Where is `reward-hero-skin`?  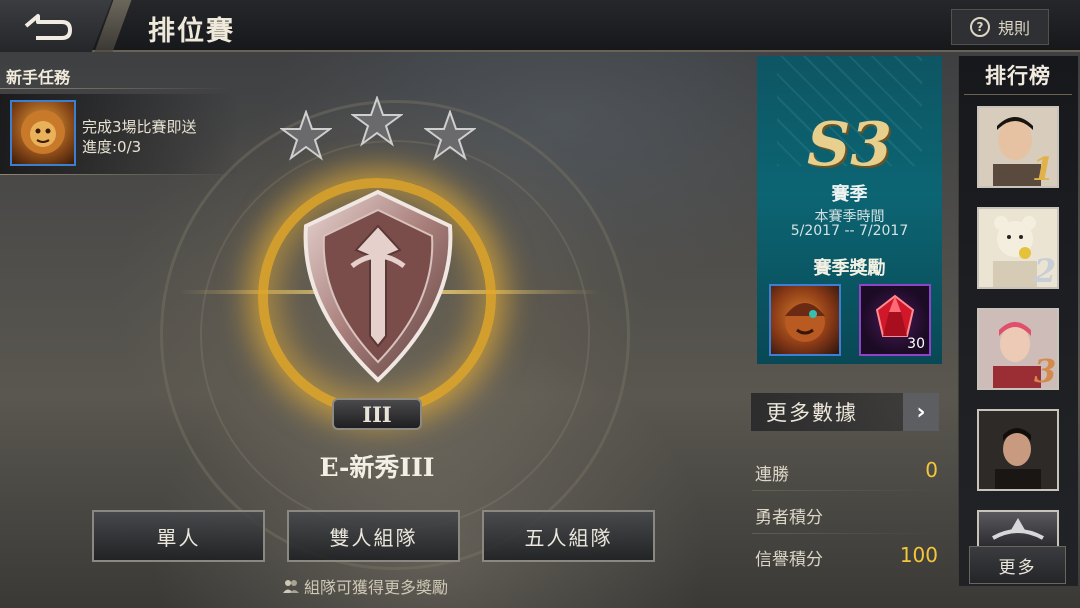 reward-hero-skin is located at coordinates (805, 320).